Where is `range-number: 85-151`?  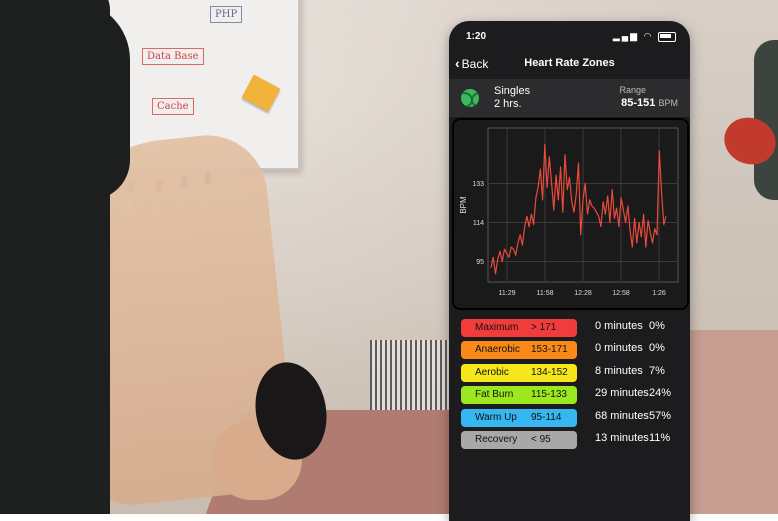
range-number: 85-151 is located at coordinates (638, 103).